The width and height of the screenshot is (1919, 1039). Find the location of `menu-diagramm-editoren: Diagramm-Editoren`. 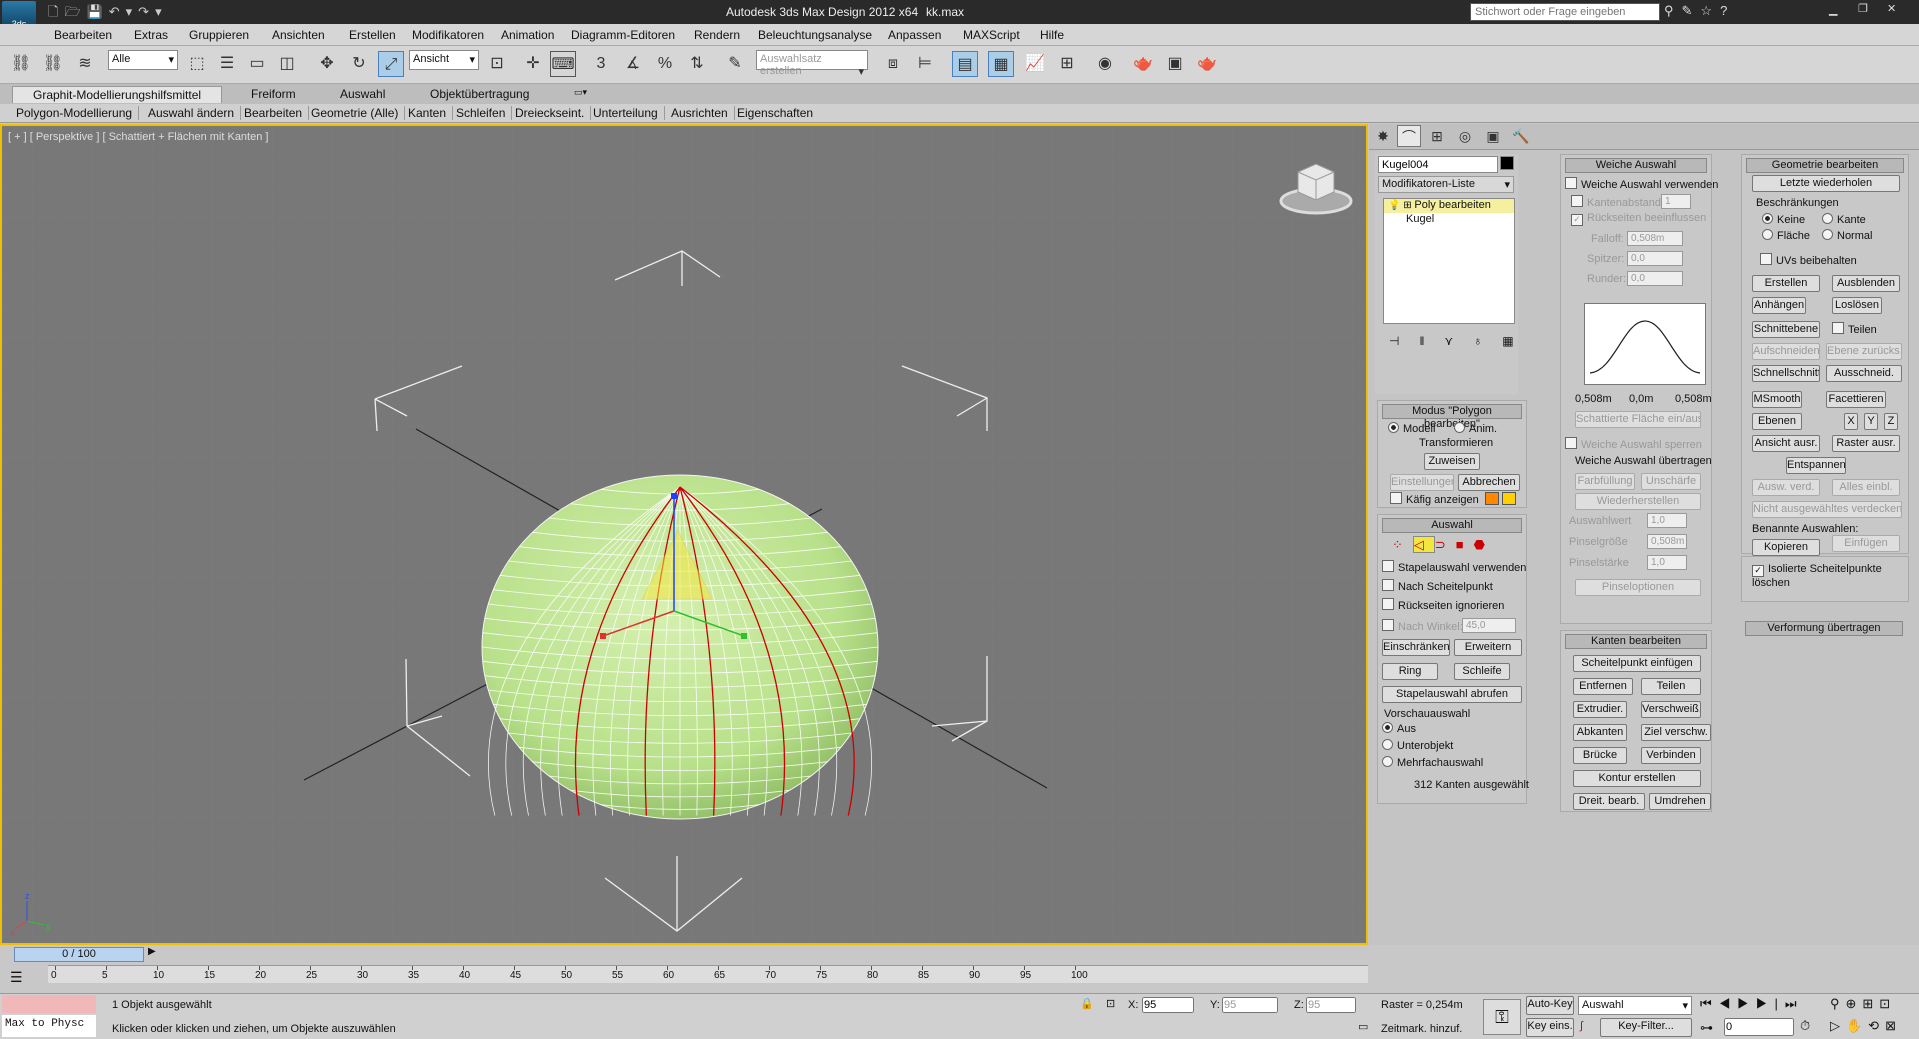

menu-diagramm-editoren: Diagramm-Editoren is located at coordinates (623, 35).